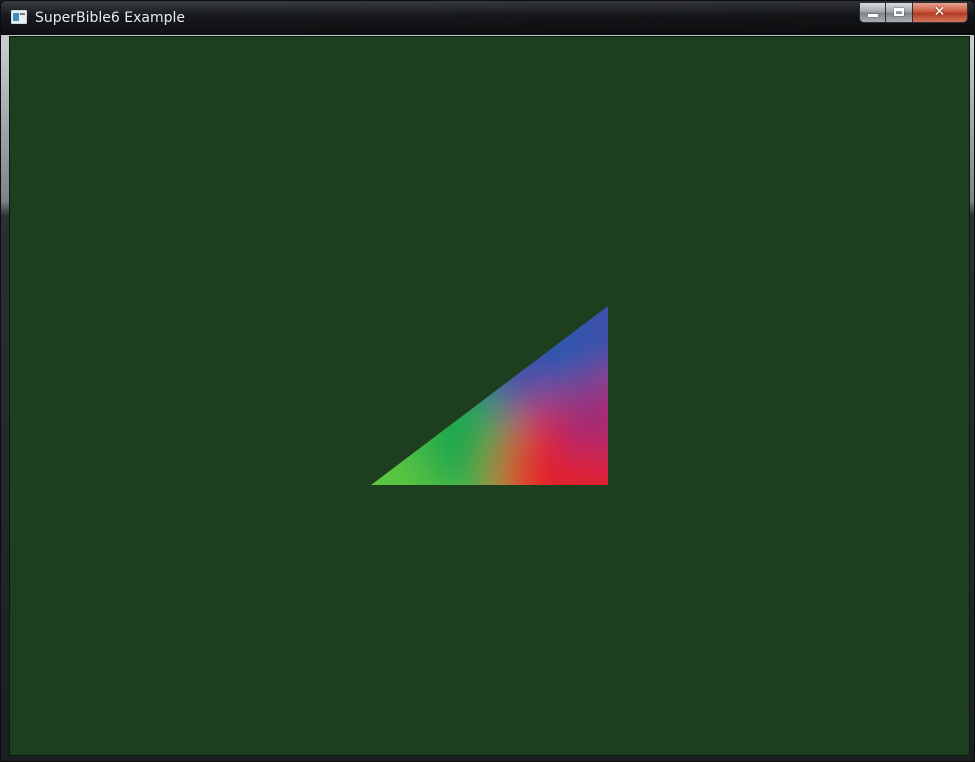 This screenshot has width=975, height=762. I want to click on title-bar: SuperBible6 Example ✕, so click(487, 18).